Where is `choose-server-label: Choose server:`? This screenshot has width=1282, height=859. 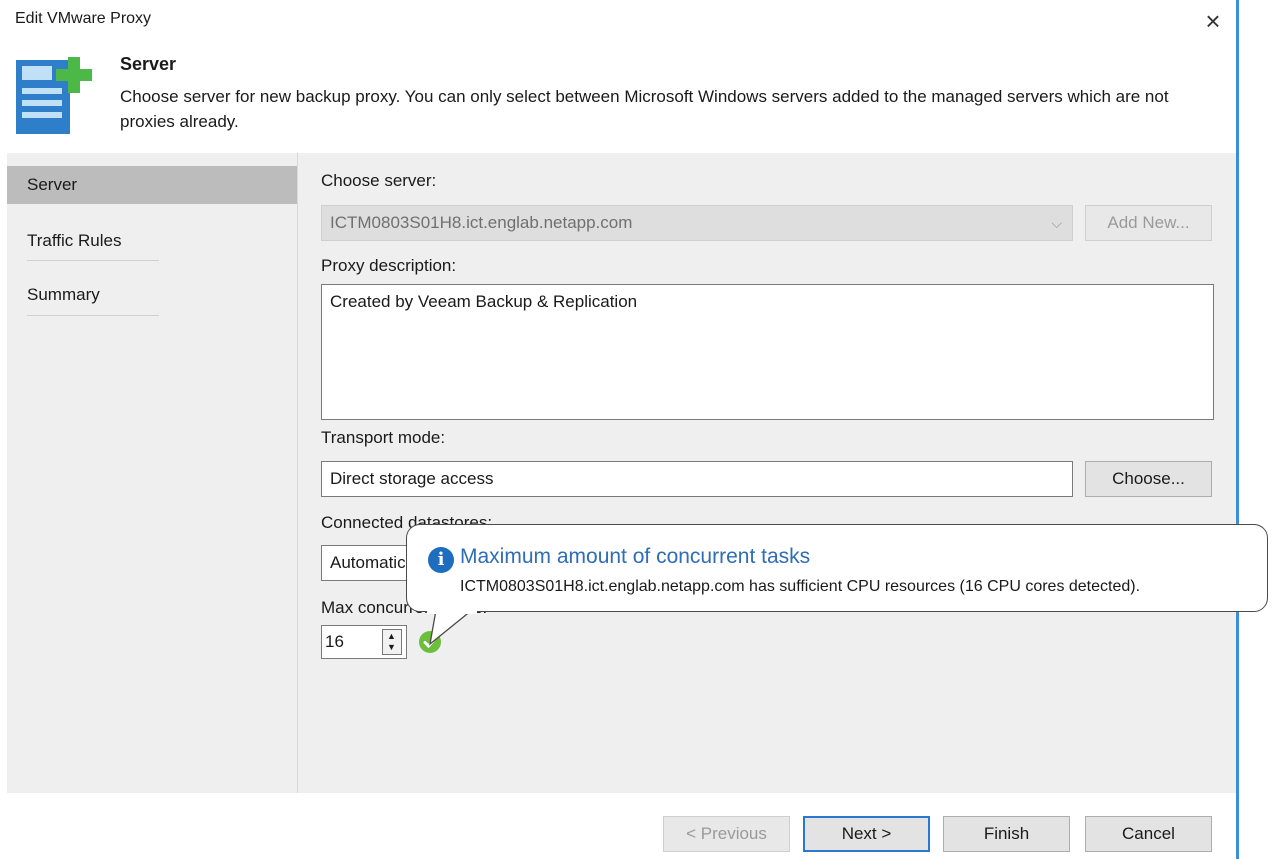
choose-server-label: Choose server: is located at coordinates (379, 180).